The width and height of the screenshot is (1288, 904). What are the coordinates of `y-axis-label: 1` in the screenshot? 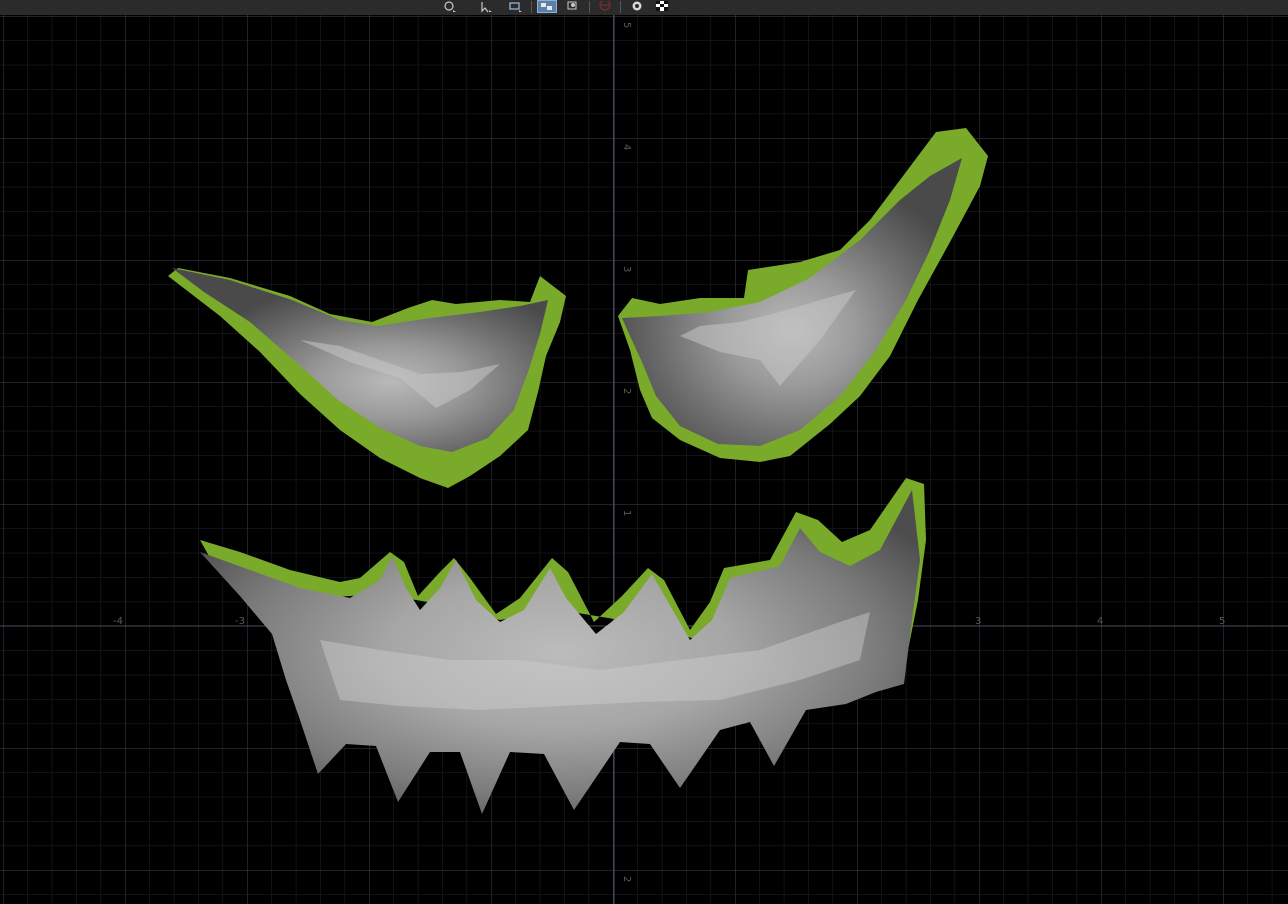 It's located at (626, 513).